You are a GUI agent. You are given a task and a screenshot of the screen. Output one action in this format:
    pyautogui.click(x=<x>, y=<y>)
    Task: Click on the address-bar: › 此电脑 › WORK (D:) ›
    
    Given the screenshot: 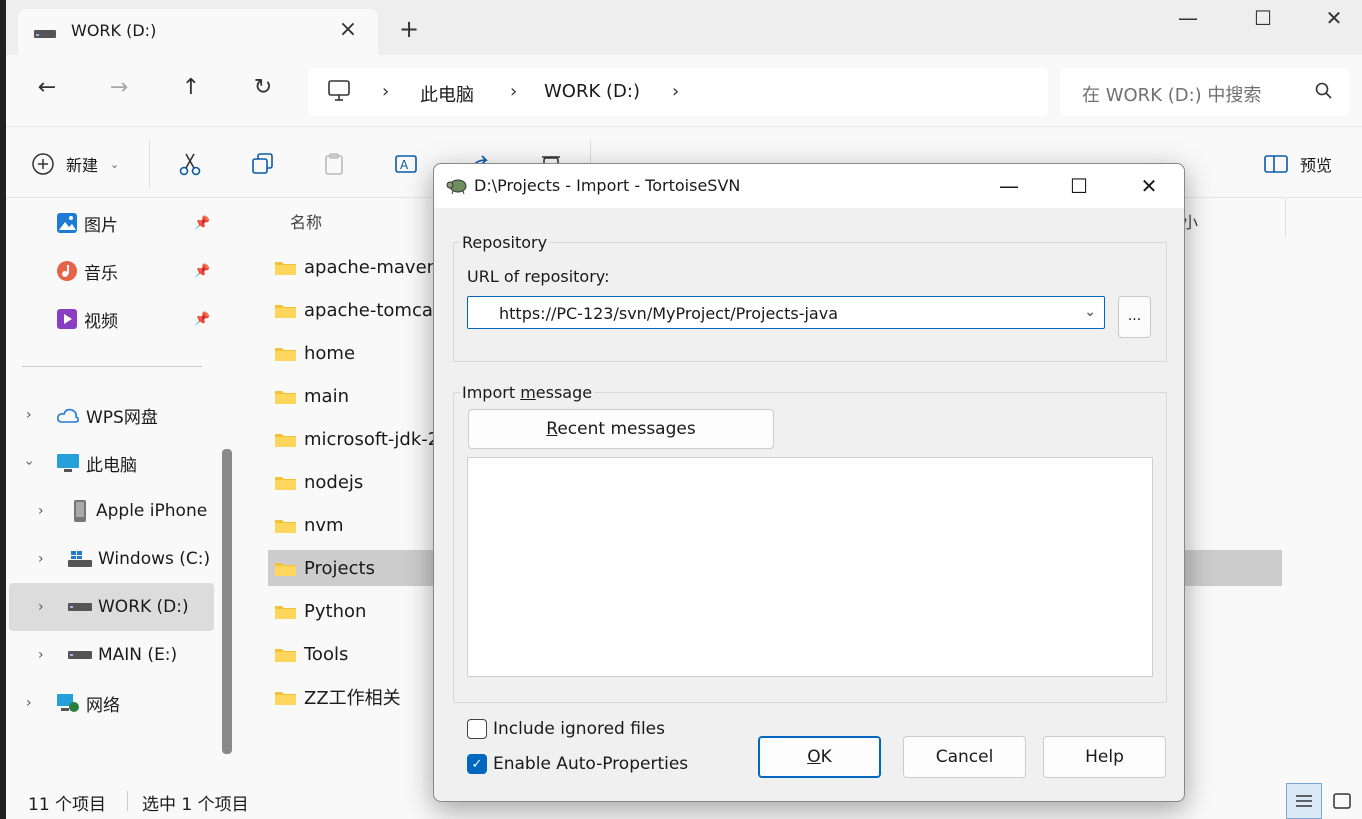 What is the action you would take?
    pyautogui.click(x=678, y=92)
    